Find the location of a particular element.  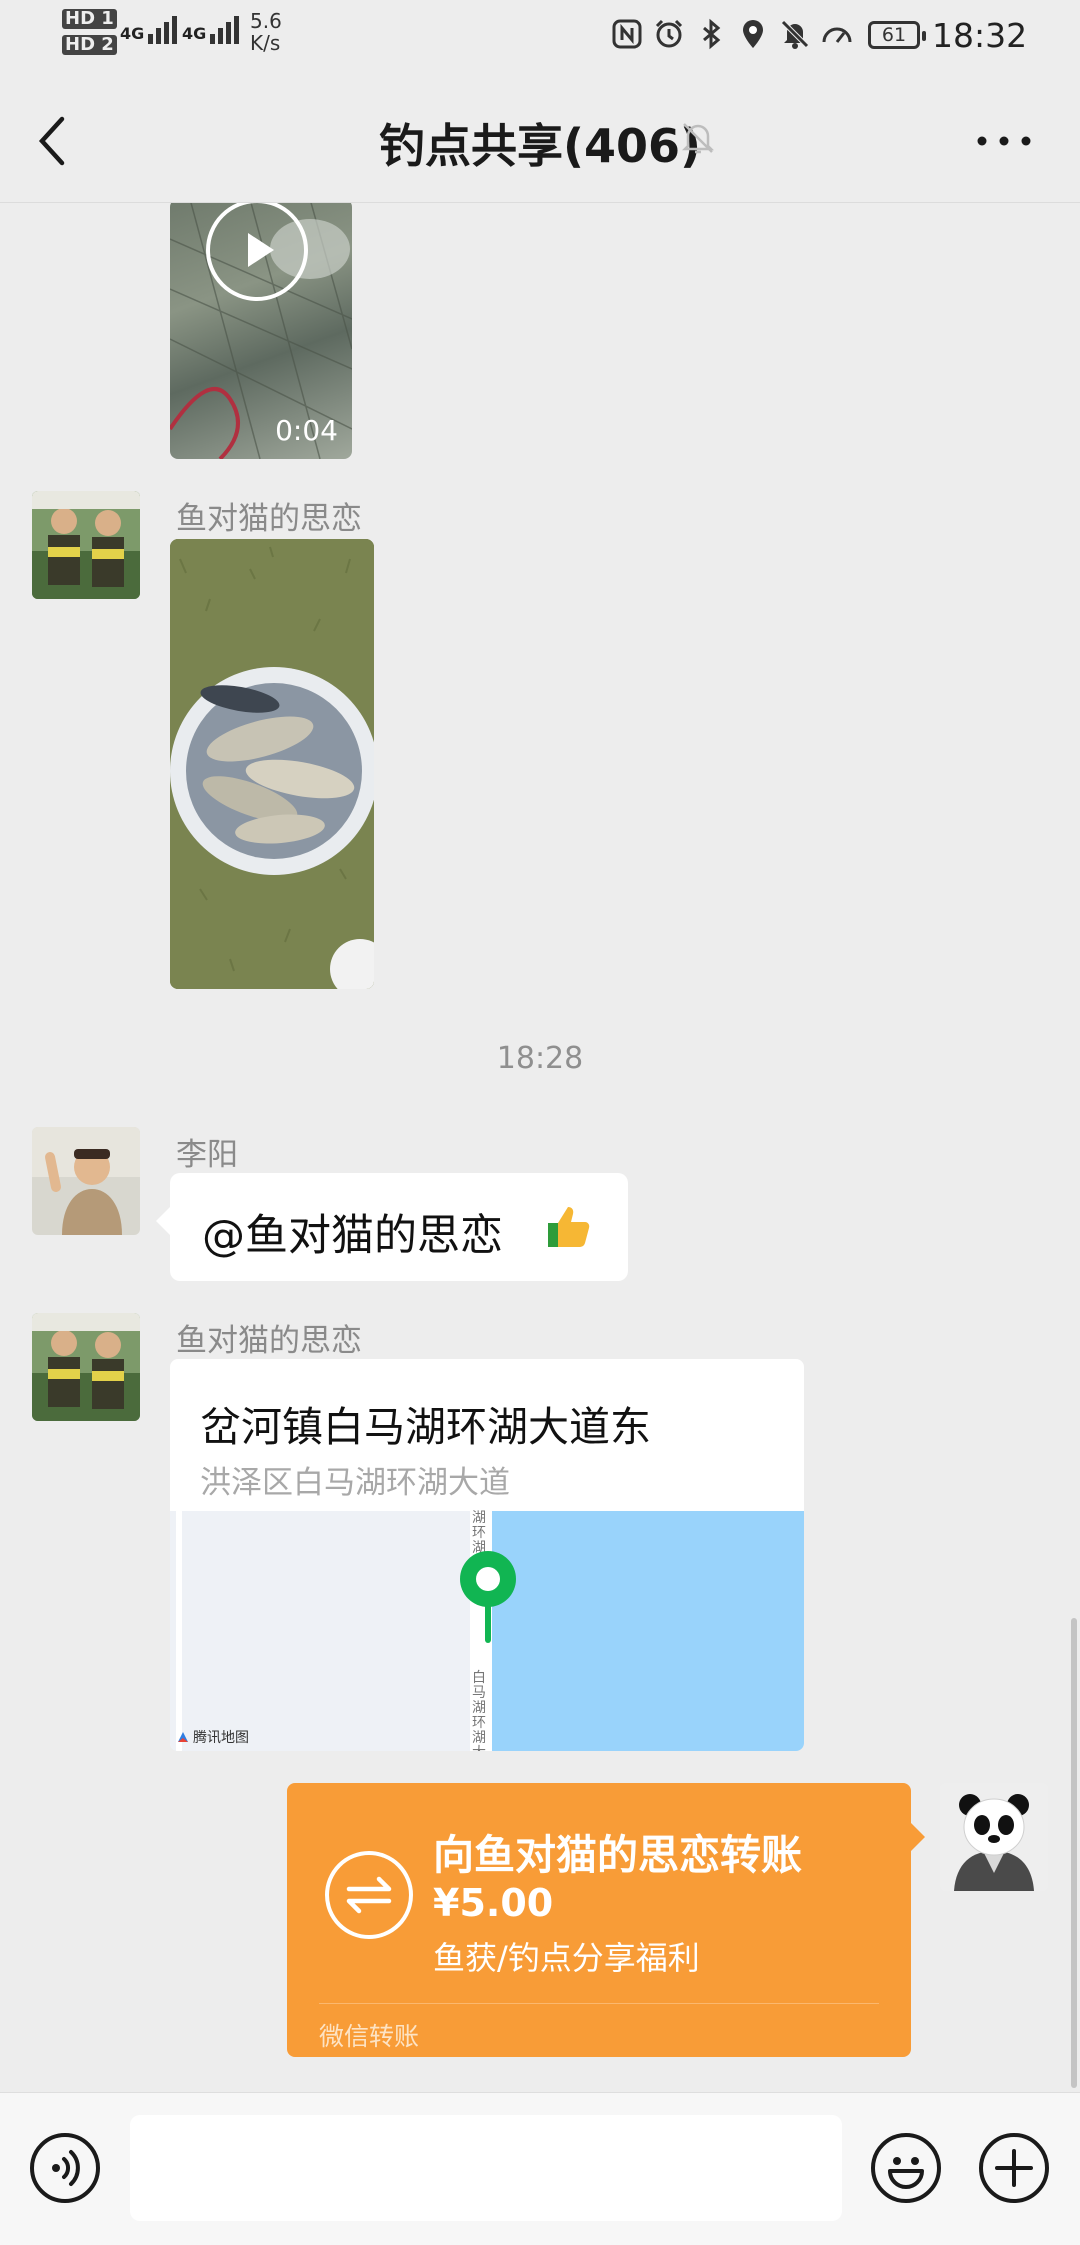

net-speed: 5.6 K/s is located at coordinates (266, 32).